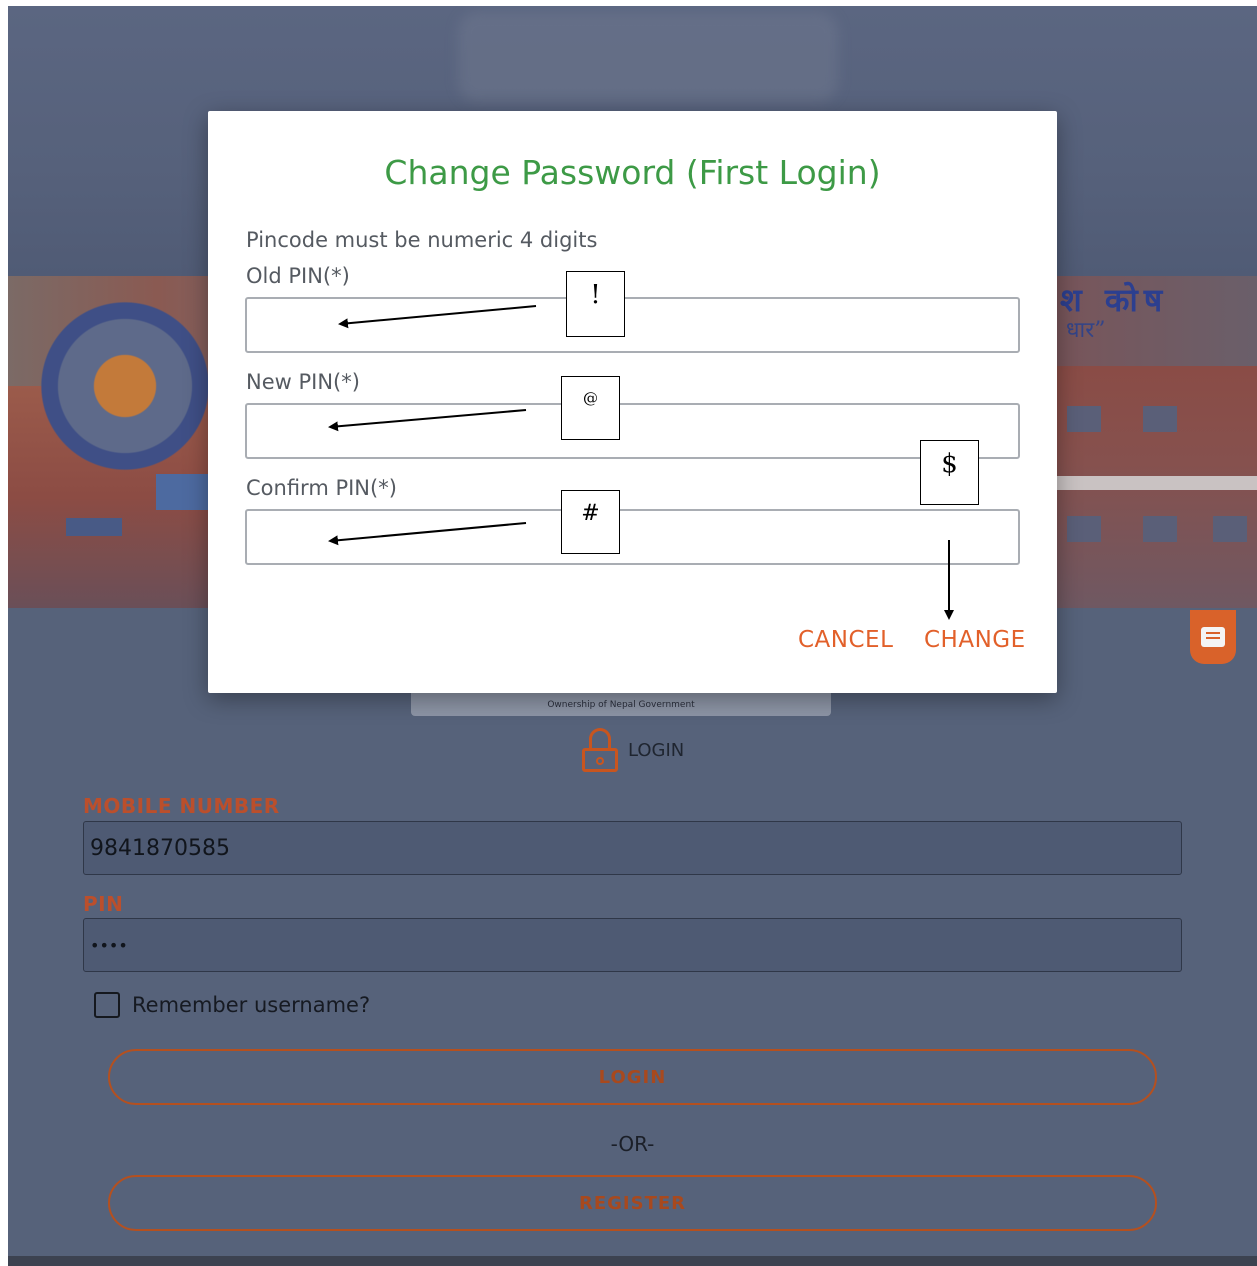 The image size is (1257, 1266). I want to click on annotation-marker-change: $, so click(949, 472).